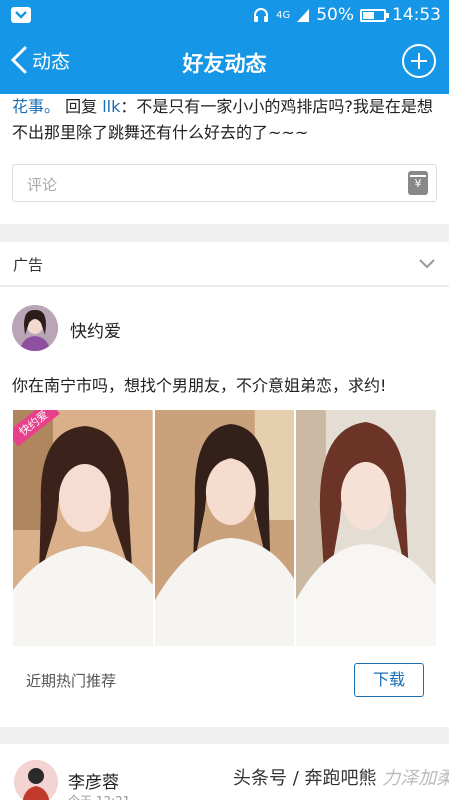  What do you see at coordinates (224, 264) in the screenshot?
I see `ad-header: 广告` at bounding box center [224, 264].